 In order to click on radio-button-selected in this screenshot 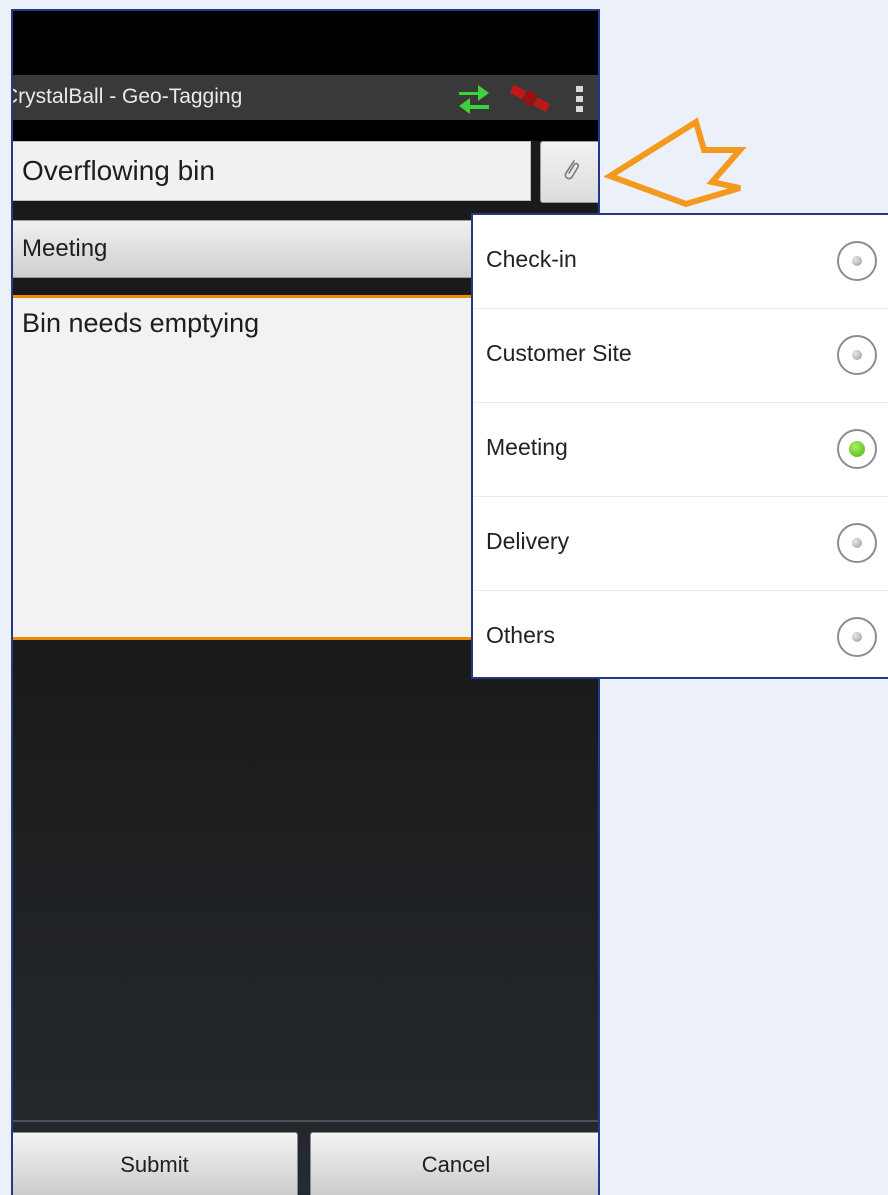, I will do `click(857, 449)`.